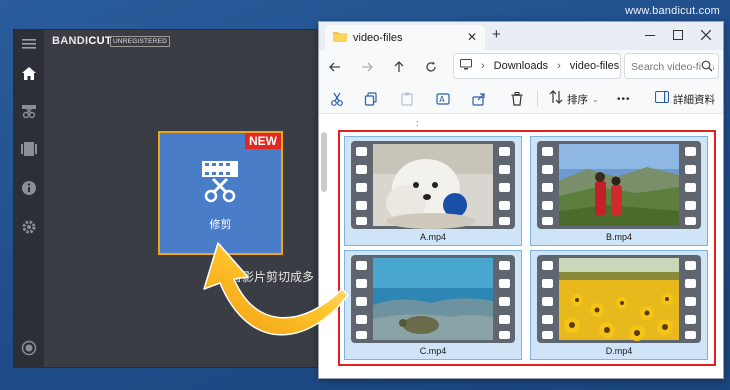 This screenshot has width=730, height=390. I want to click on record-icon, so click(29, 348).